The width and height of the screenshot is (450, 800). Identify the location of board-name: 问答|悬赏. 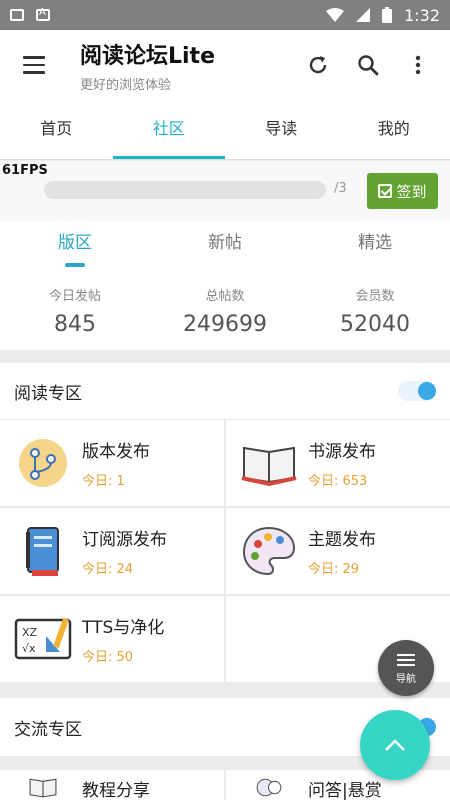
(345, 790).